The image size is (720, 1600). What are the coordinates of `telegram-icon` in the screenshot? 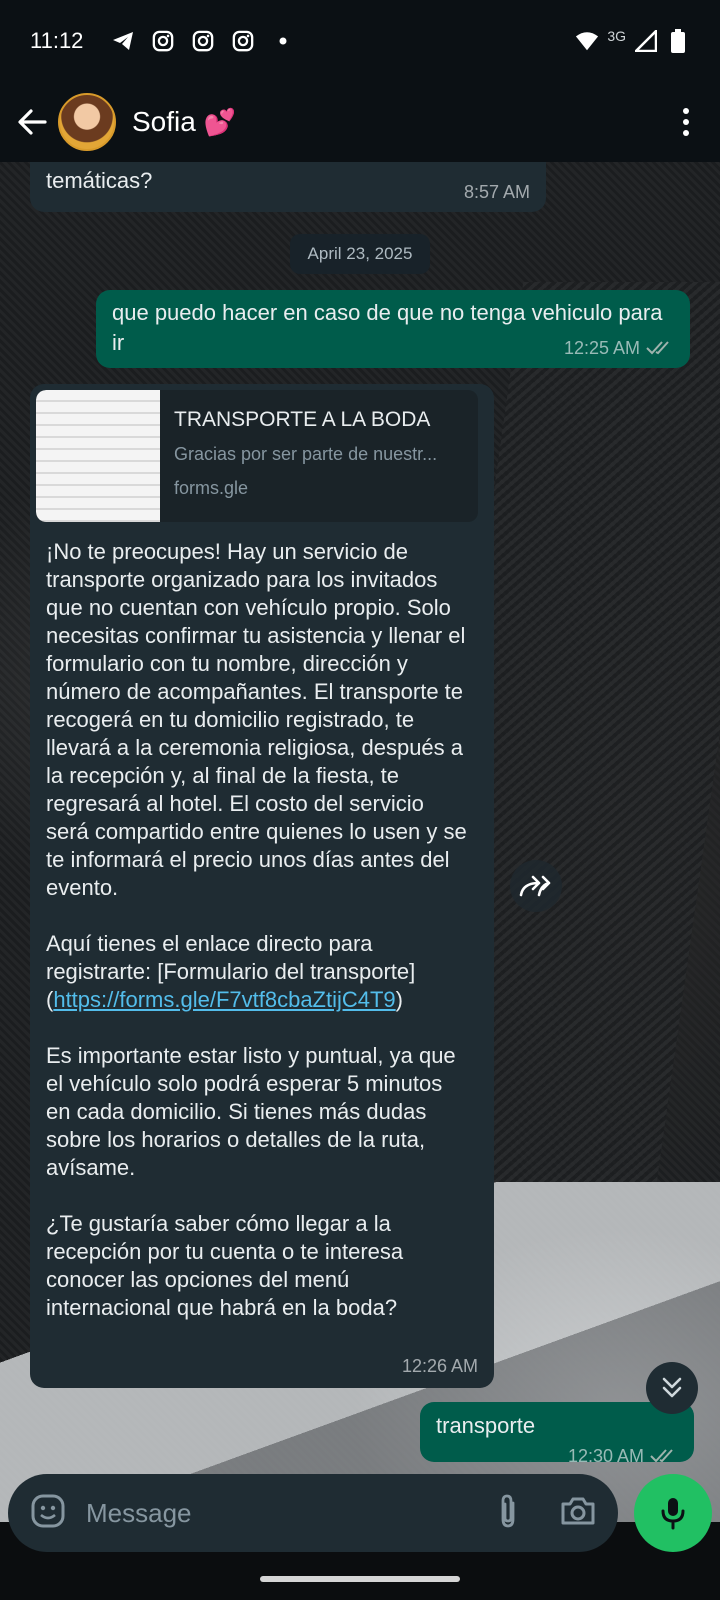 It's located at (123, 41).